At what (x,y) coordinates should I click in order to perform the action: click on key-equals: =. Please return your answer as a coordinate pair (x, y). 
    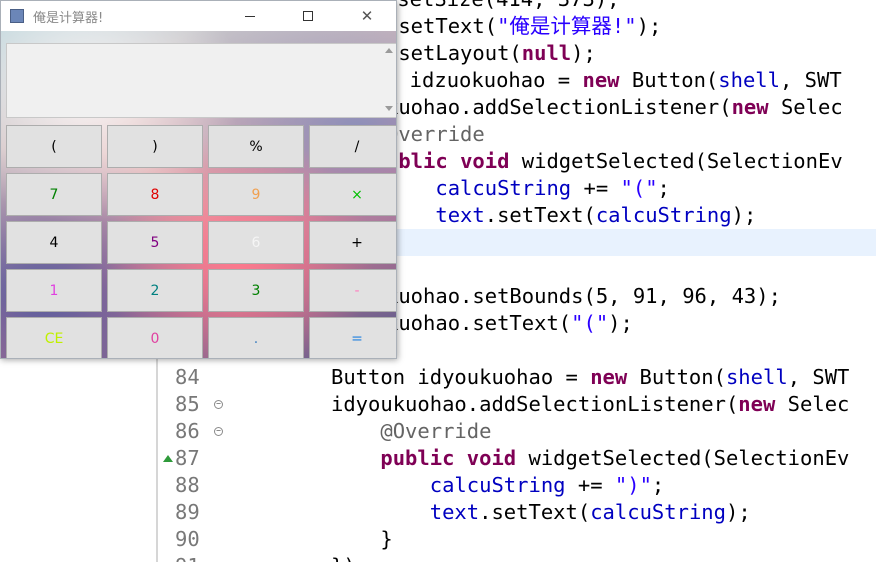
    Looking at the image, I should click on (352, 337).